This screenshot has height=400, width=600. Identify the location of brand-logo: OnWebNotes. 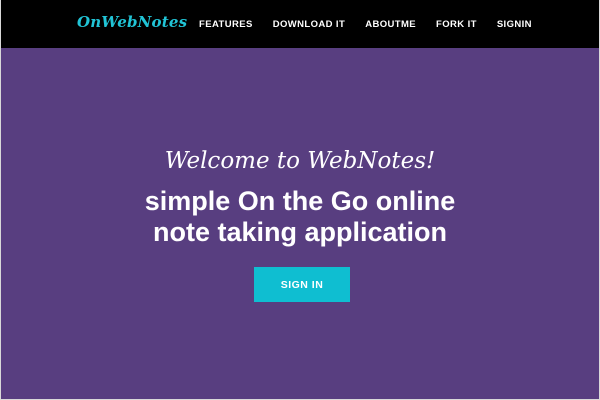
(132, 22).